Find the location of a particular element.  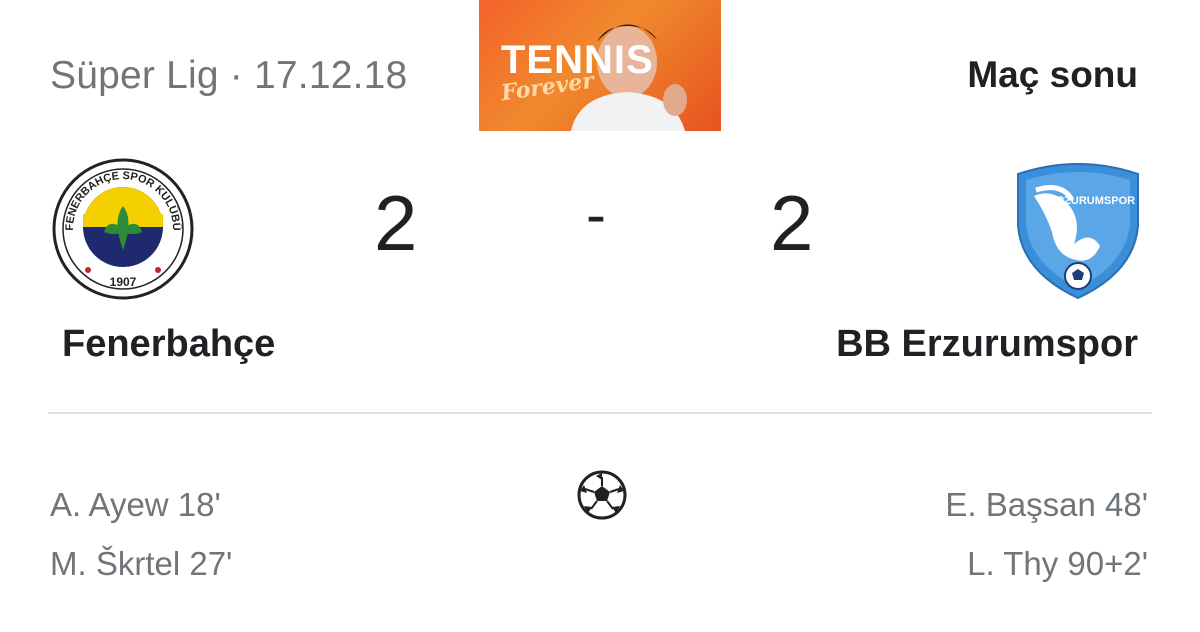

home-scorers-list: A. Ayew 18' M. Škrtel 27' is located at coordinates (141, 534).